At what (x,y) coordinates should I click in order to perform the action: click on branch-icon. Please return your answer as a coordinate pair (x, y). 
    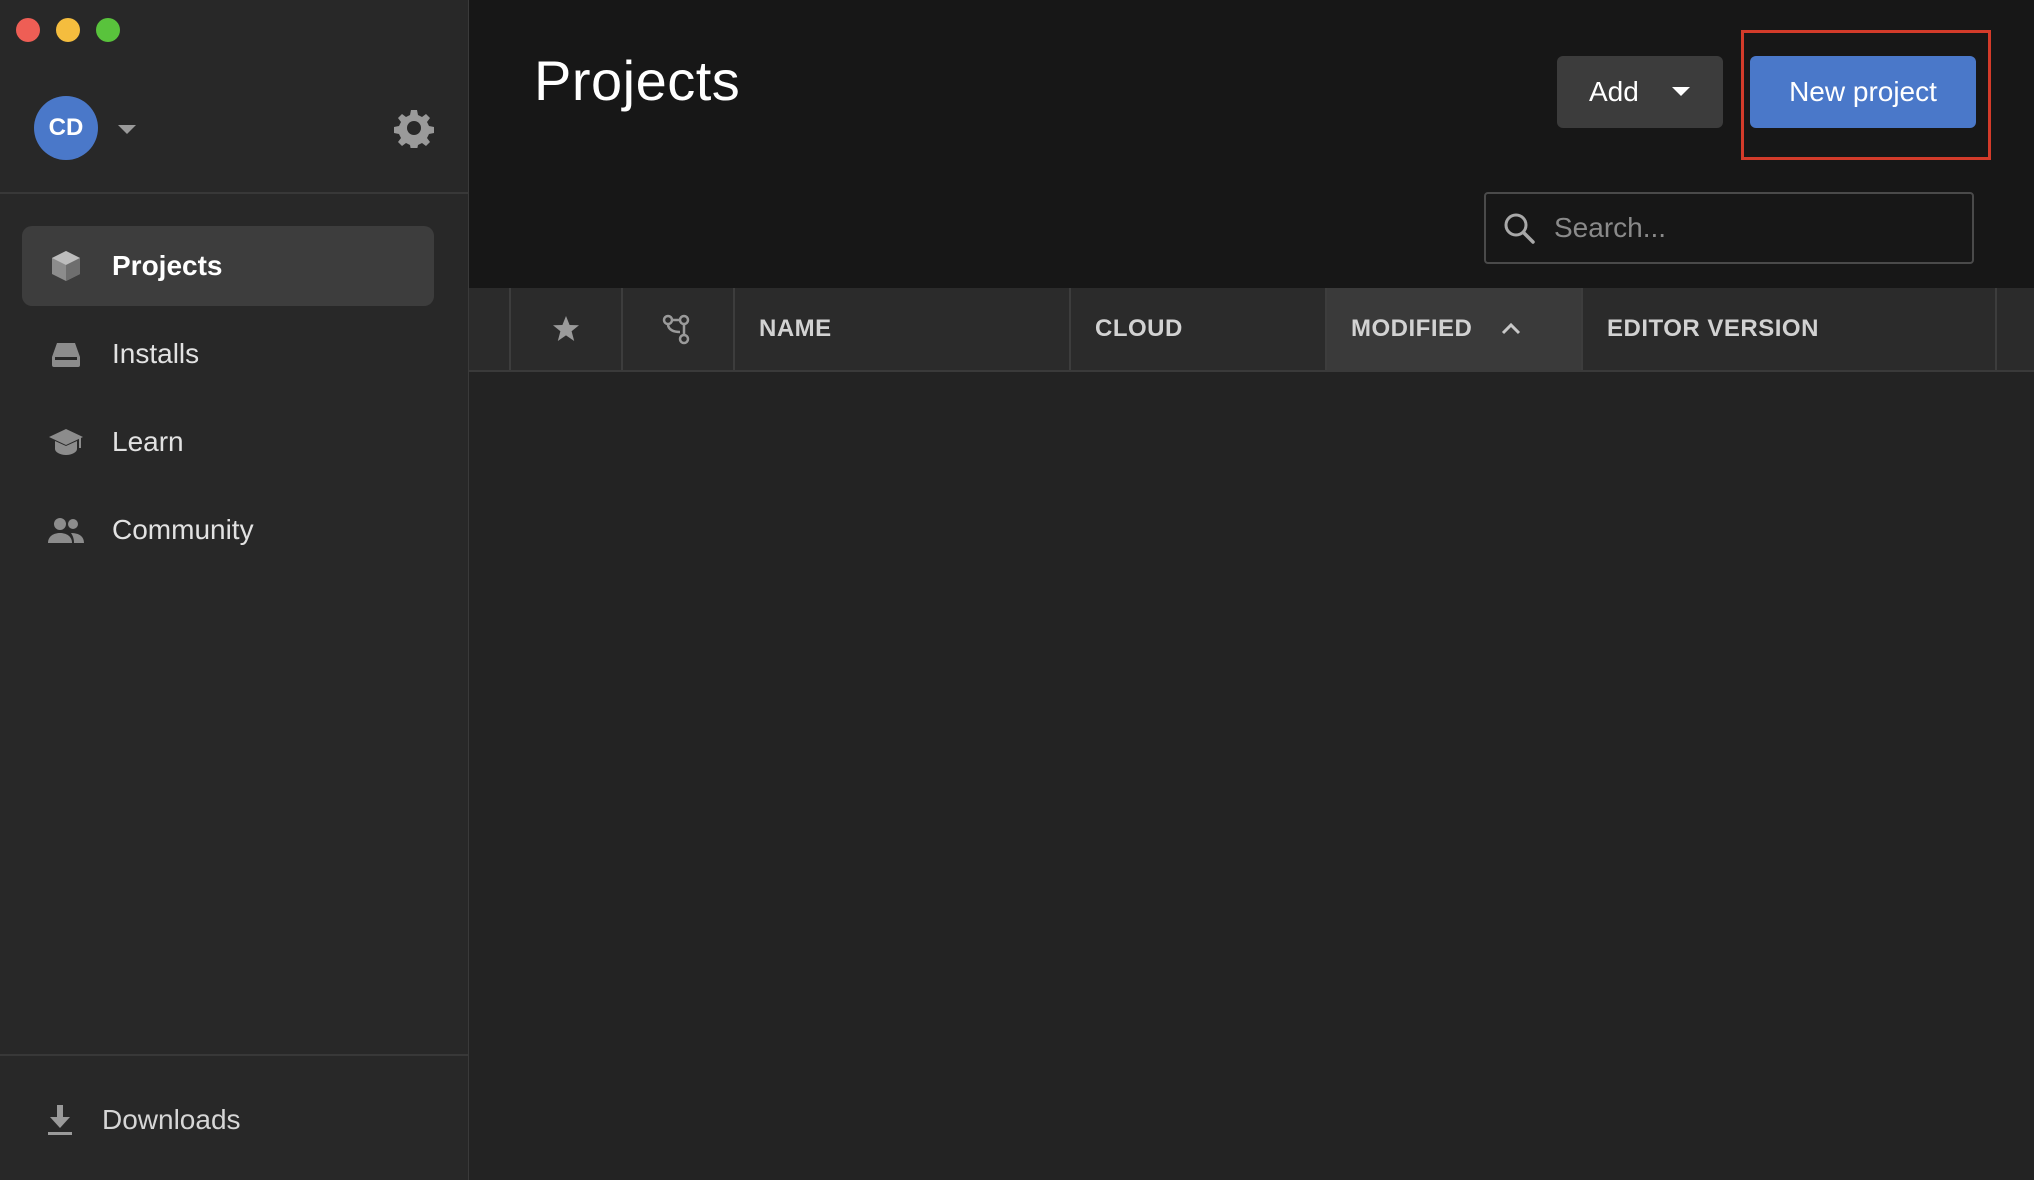
    Looking at the image, I should click on (676, 329).